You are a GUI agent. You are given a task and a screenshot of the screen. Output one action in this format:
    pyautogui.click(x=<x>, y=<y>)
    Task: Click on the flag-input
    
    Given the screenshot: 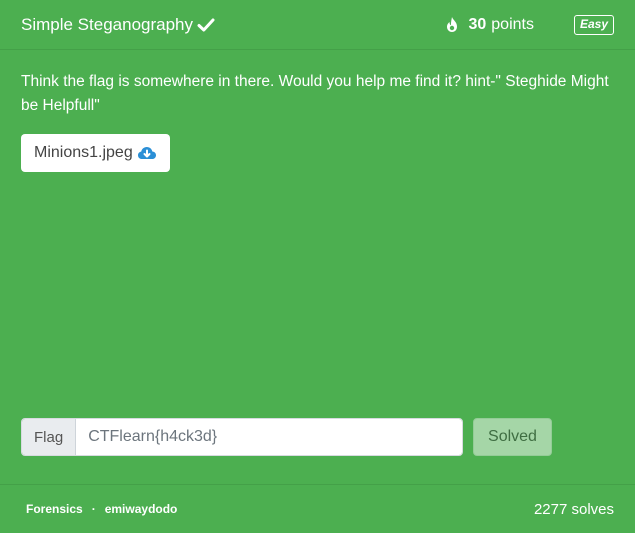 What is the action you would take?
    pyautogui.click(x=269, y=437)
    